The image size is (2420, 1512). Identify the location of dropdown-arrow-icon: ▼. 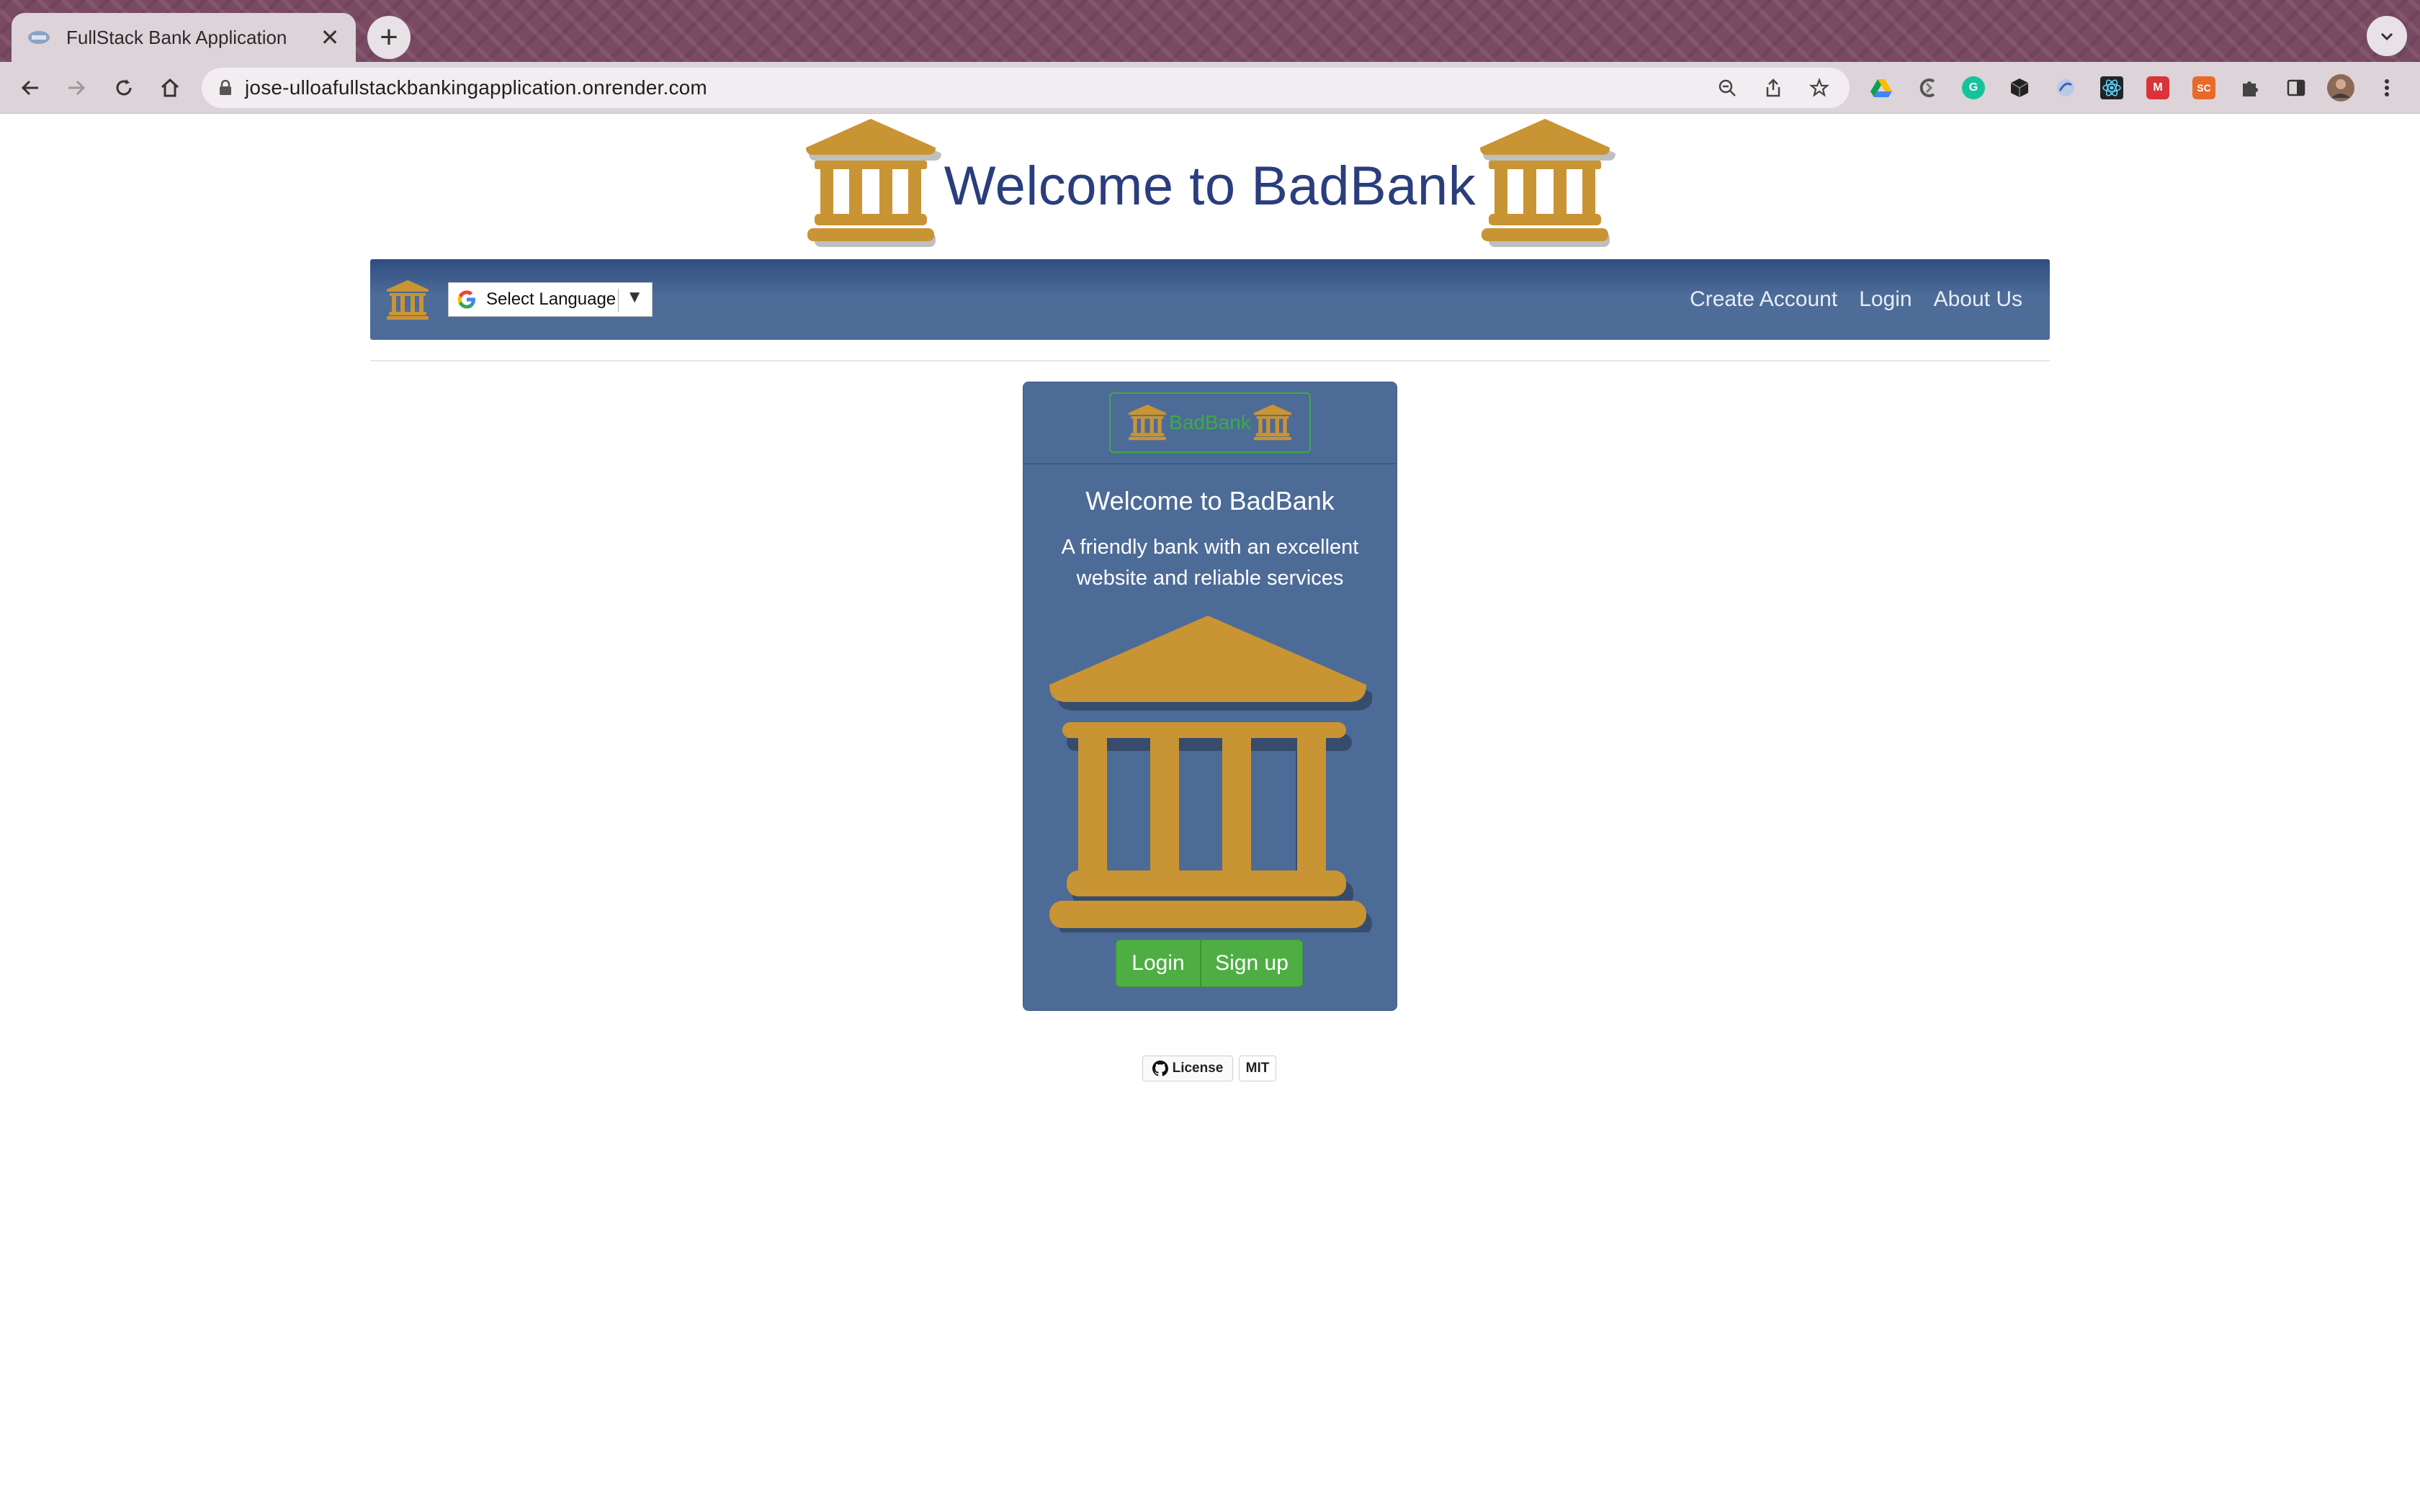
(634, 297).